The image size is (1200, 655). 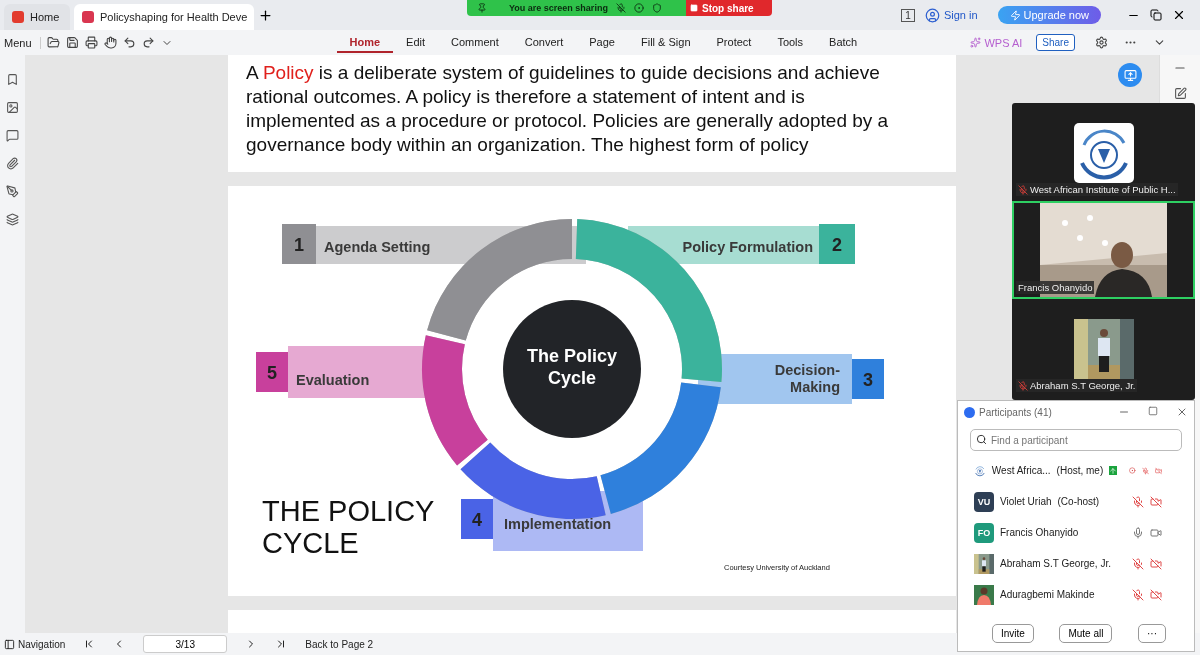 I want to click on participant-row: Aduragbemi Makinde, so click(x=1076, y=594).